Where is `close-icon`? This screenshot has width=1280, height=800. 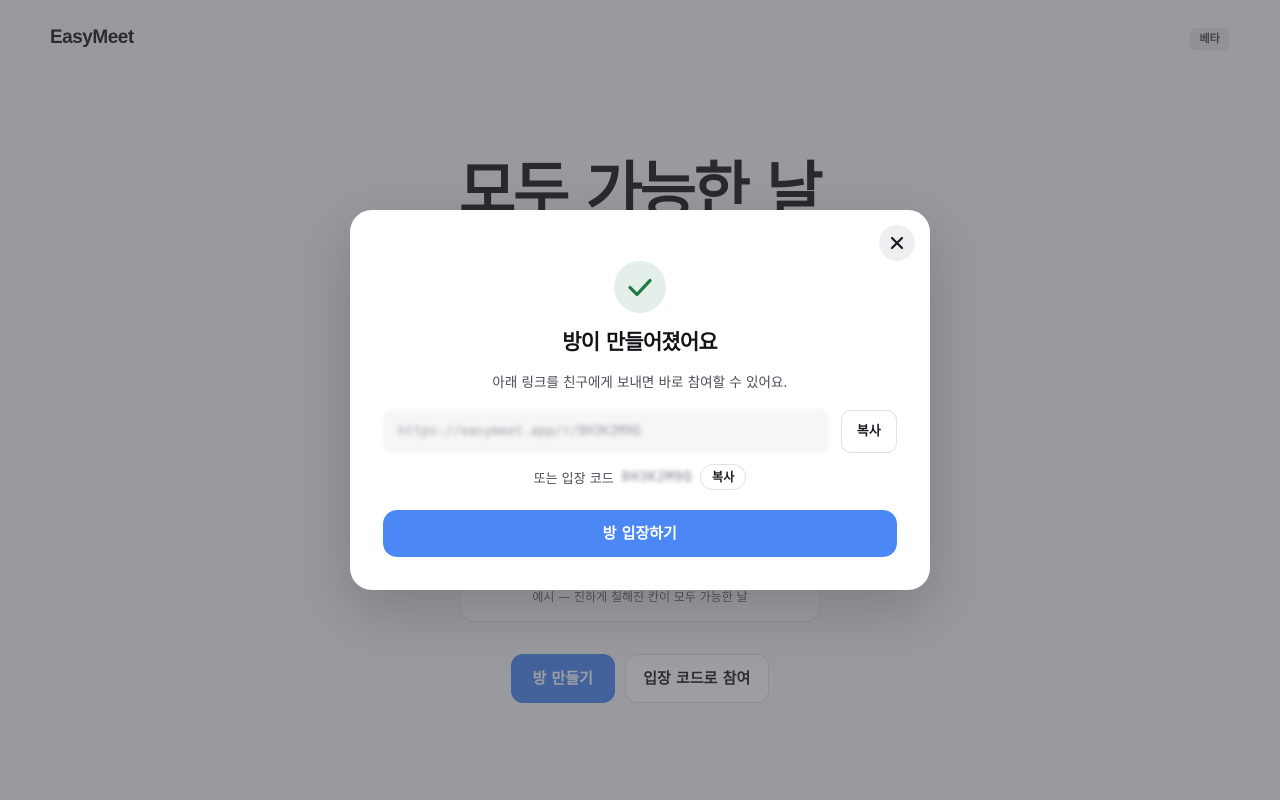 close-icon is located at coordinates (897, 243).